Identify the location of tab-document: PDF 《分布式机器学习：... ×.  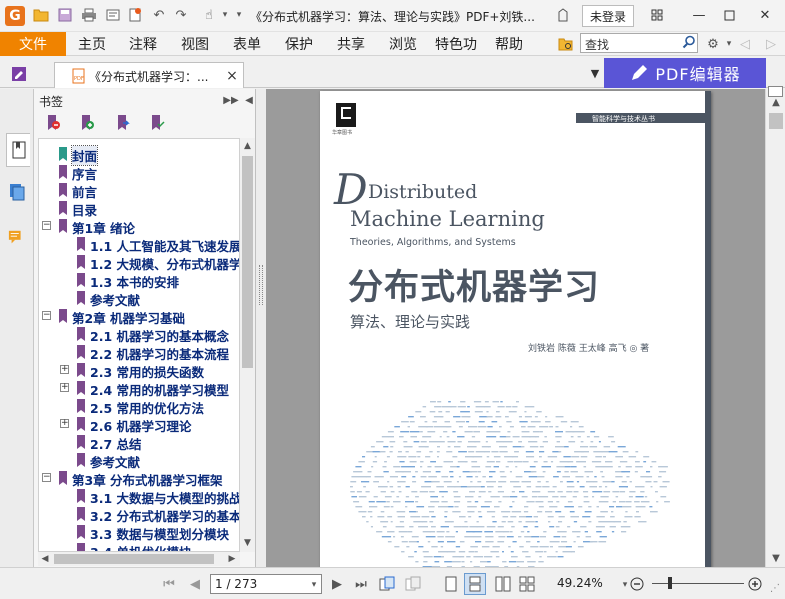
(149, 75).